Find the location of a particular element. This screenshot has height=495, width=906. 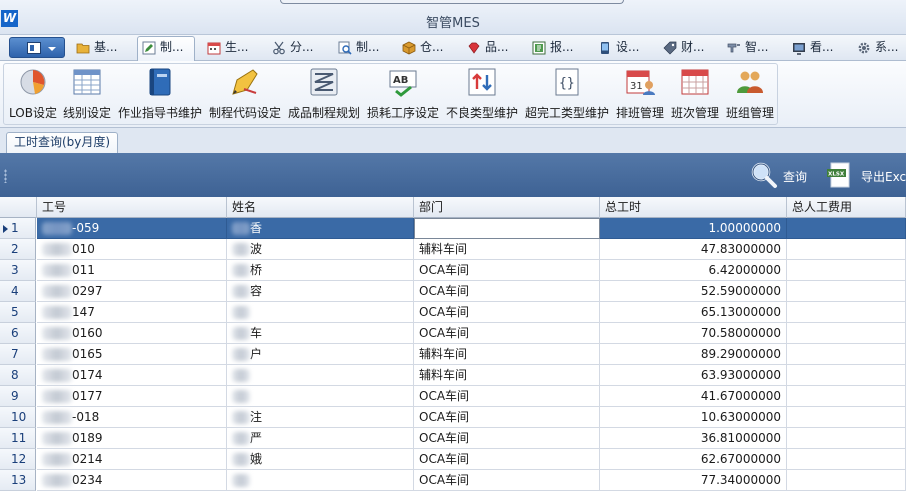

cell-id: 0214 is located at coordinates (132, 459).